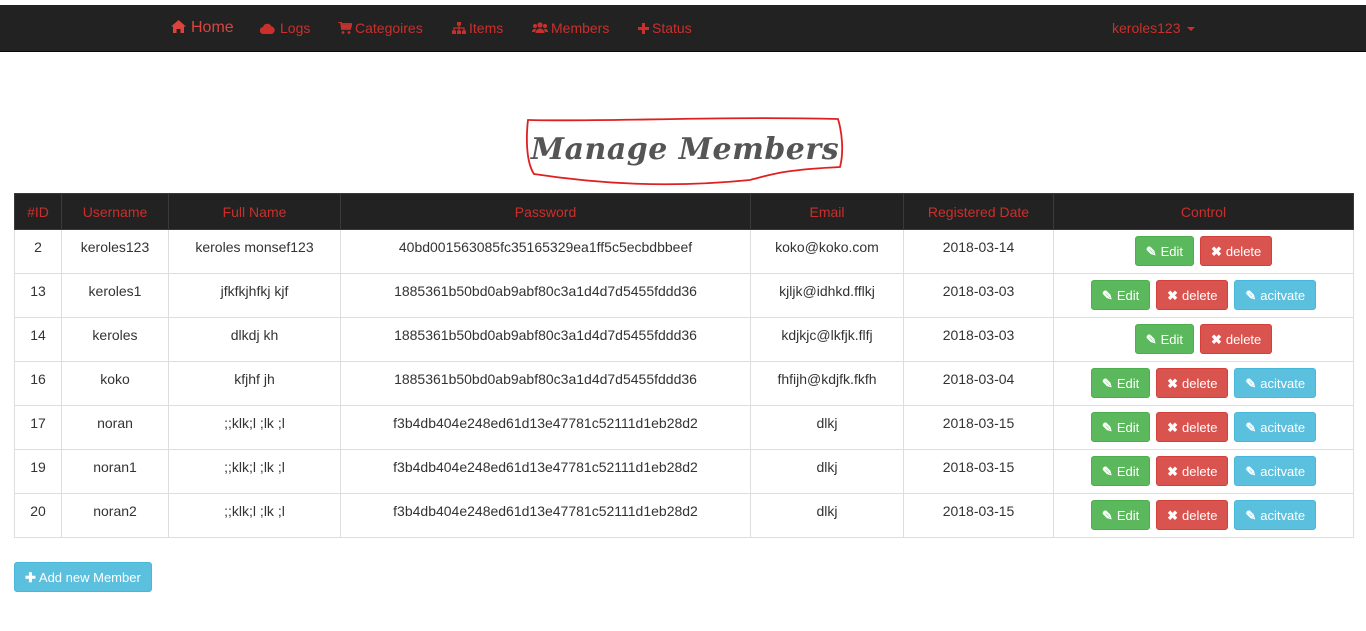  I want to click on cell-email: kjljk@idhkd.fflkj, so click(827, 295).